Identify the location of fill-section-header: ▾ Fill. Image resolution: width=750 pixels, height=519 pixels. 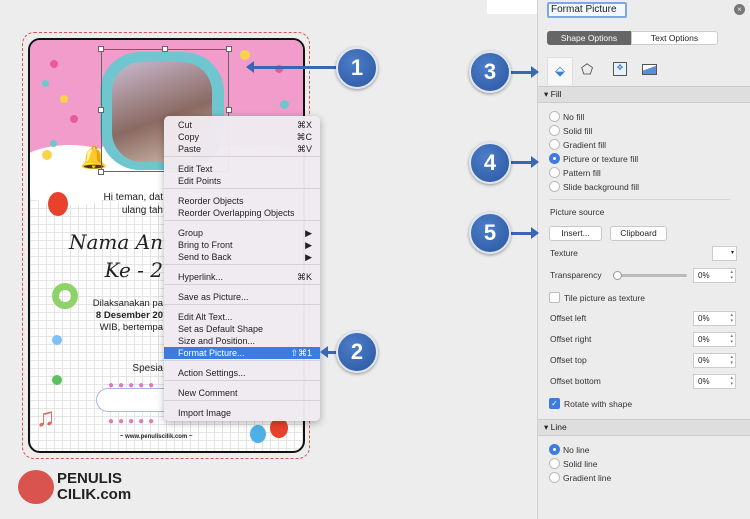
(644, 94).